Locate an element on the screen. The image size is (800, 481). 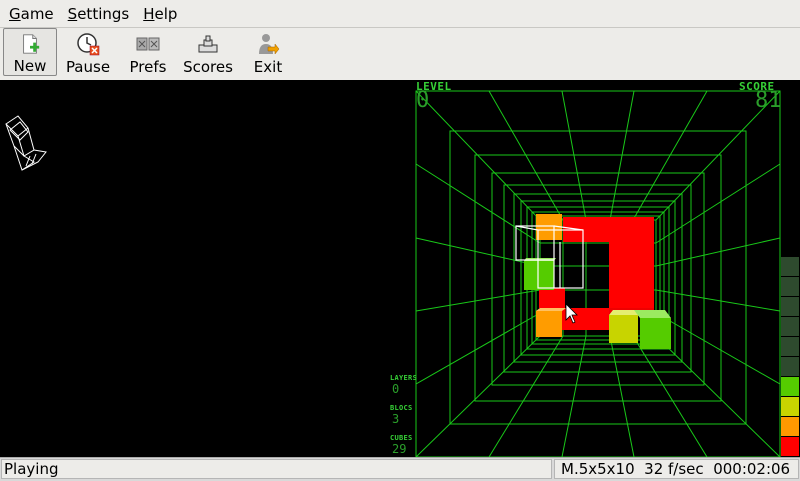
prefs-button: Prefs is located at coordinates (148, 52).